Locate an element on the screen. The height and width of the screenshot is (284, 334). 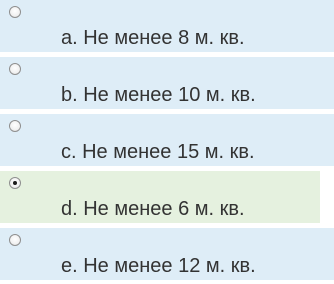
radio-button-selected-icon is located at coordinates (15, 183).